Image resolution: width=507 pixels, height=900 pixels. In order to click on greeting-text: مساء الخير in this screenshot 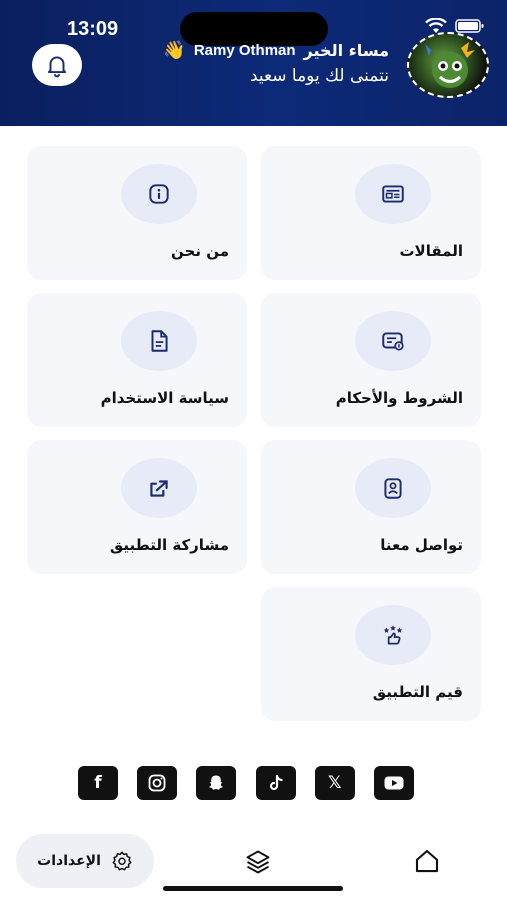, I will do `click(346, 50)`.